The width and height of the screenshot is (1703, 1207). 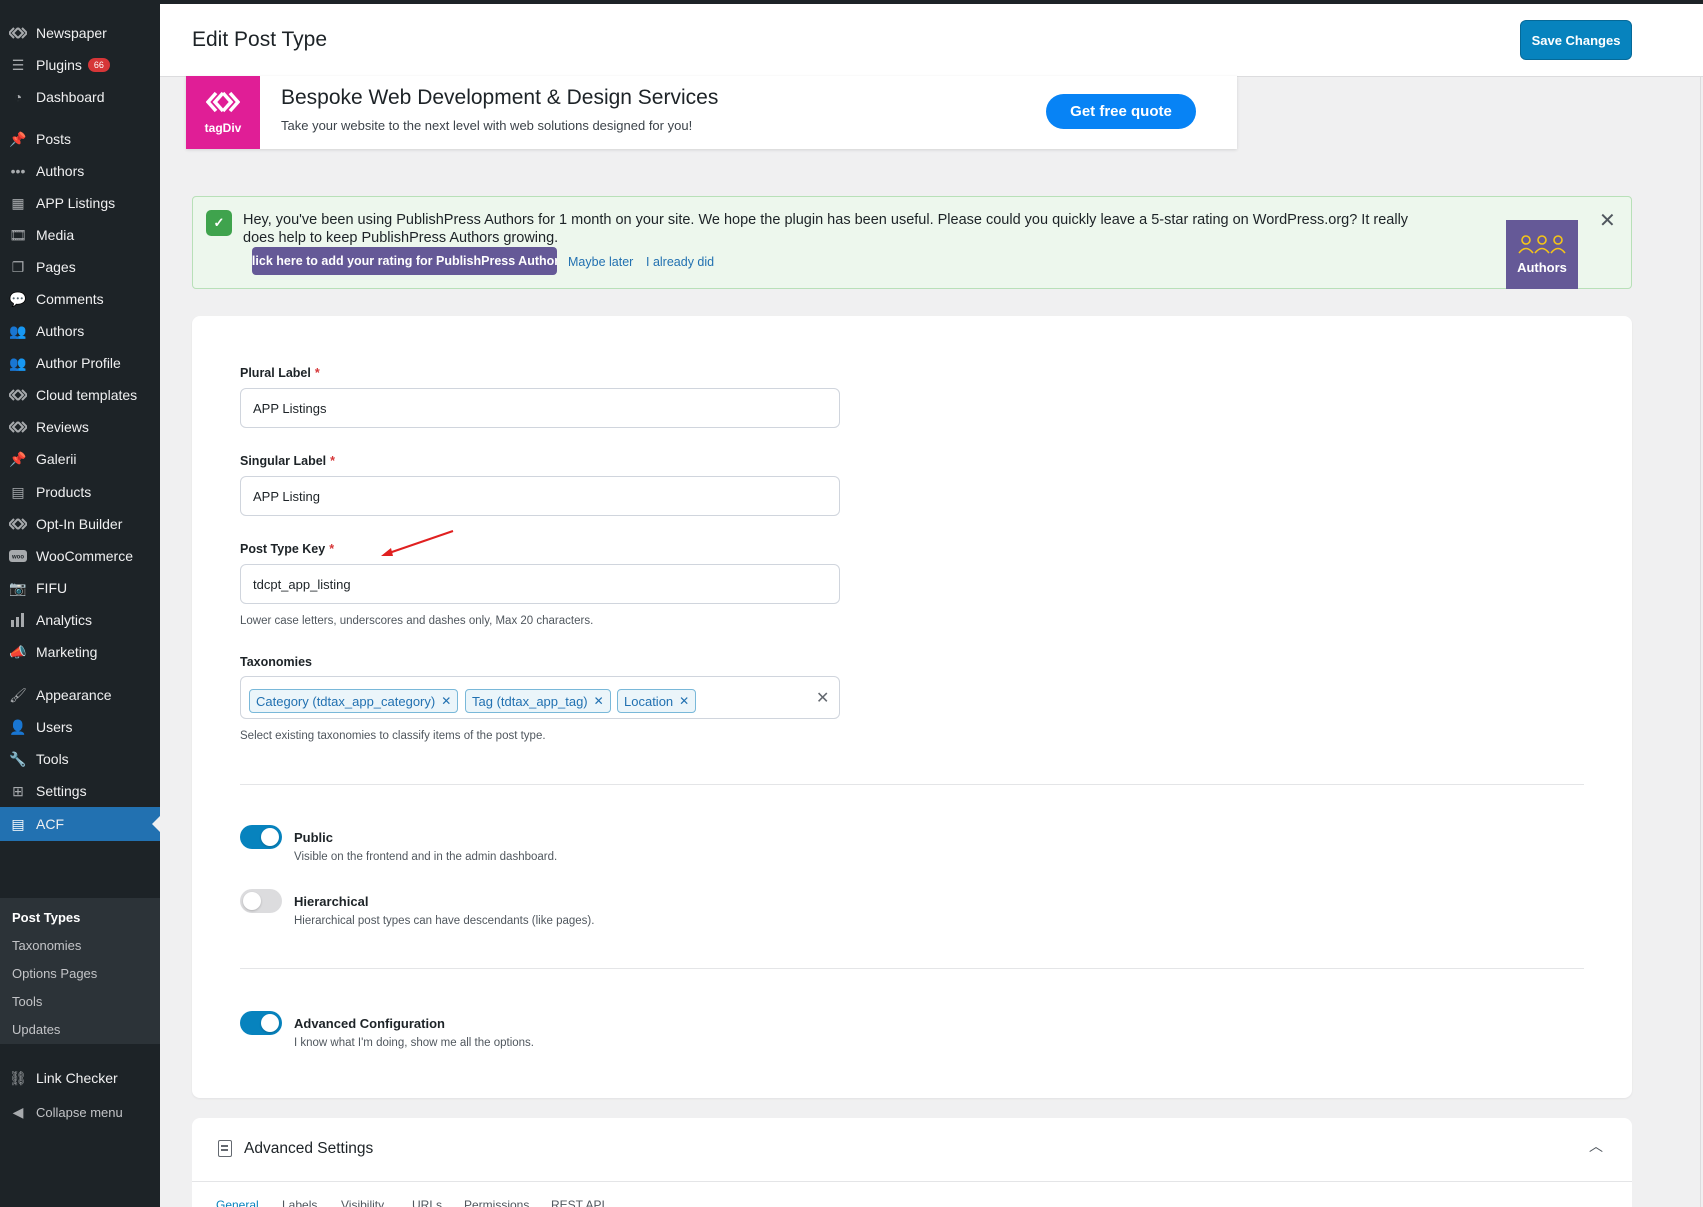 What do you see at coordinates (80, 727) in the screenshot?
I see `sidebar-item-users: 👤 Users` at bounding box center [80, 727].